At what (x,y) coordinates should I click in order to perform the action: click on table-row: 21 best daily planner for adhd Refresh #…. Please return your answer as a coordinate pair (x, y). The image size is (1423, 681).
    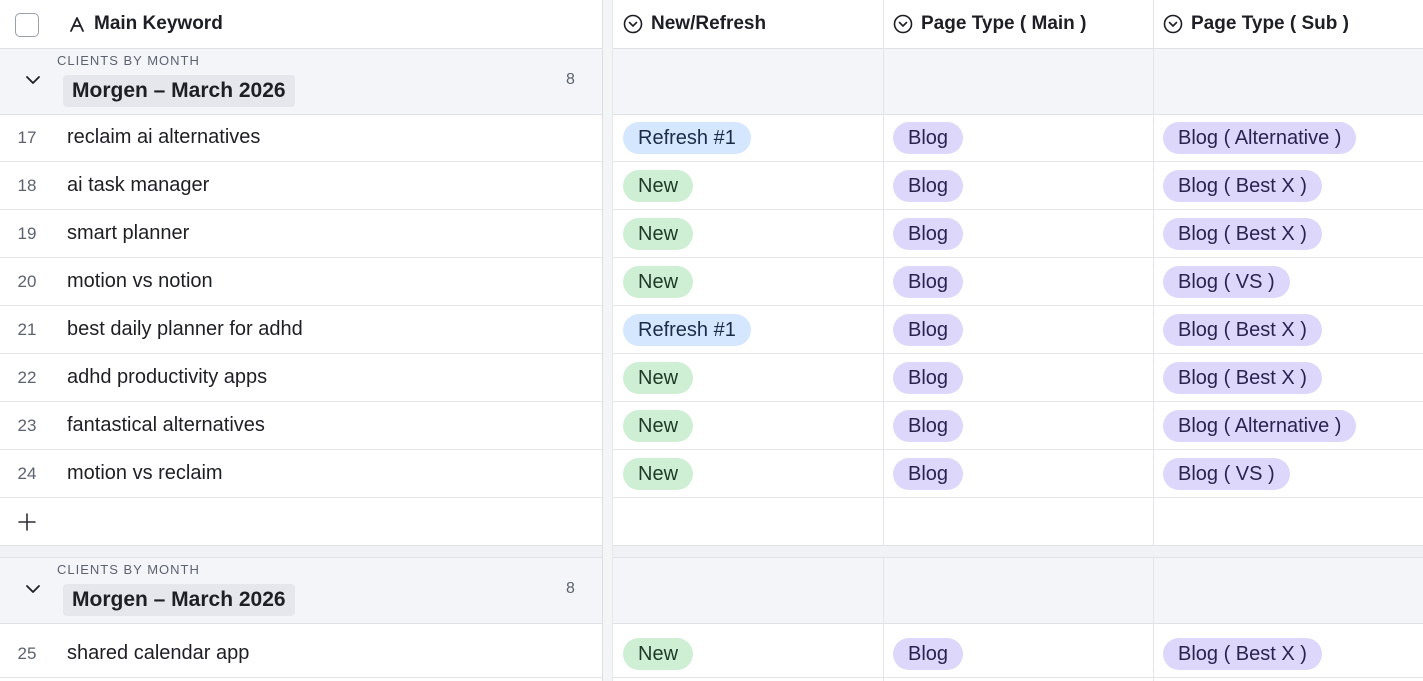
    Looking at the image, I should click on (711, 330).